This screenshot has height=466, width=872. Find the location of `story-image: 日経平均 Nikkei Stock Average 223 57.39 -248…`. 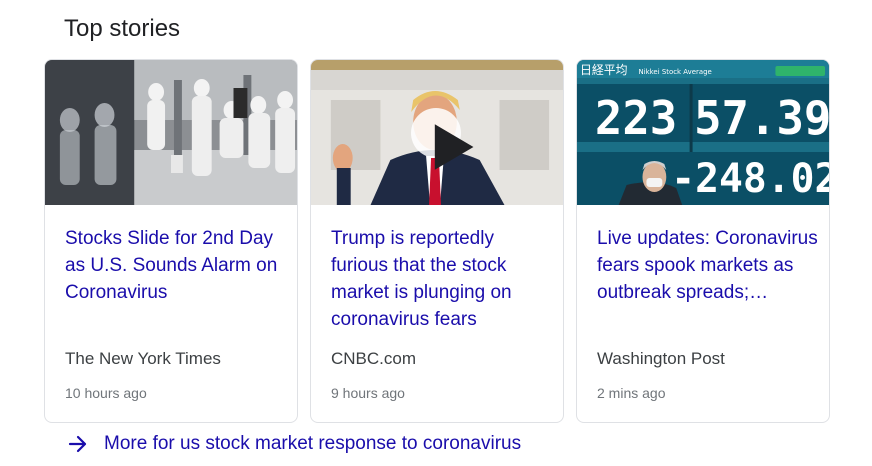

story-image: 日経平均 Nikkei Stock Average 223 57.39 -248… is located at coordinates (703, 132).